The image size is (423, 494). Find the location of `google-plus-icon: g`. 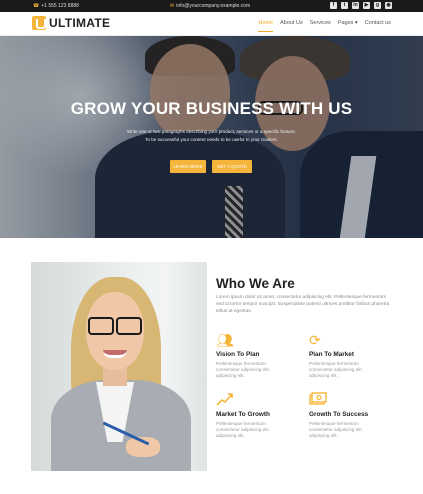

google-plus-icon: g is located at coordinates (377, 5).